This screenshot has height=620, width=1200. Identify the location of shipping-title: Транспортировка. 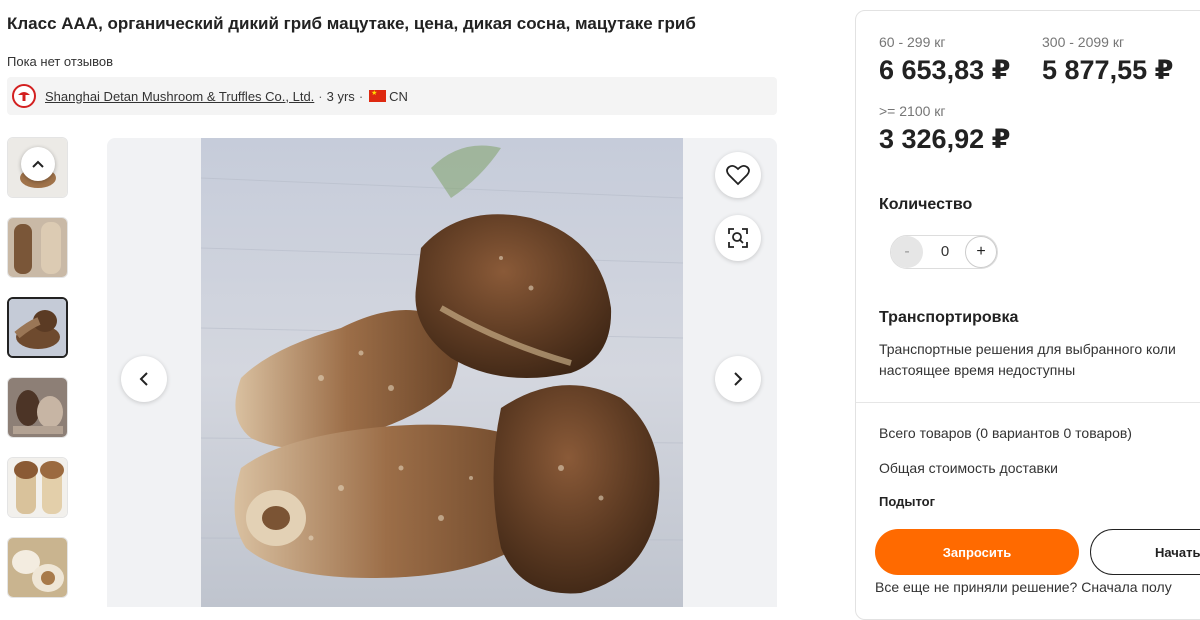
(949, 317).